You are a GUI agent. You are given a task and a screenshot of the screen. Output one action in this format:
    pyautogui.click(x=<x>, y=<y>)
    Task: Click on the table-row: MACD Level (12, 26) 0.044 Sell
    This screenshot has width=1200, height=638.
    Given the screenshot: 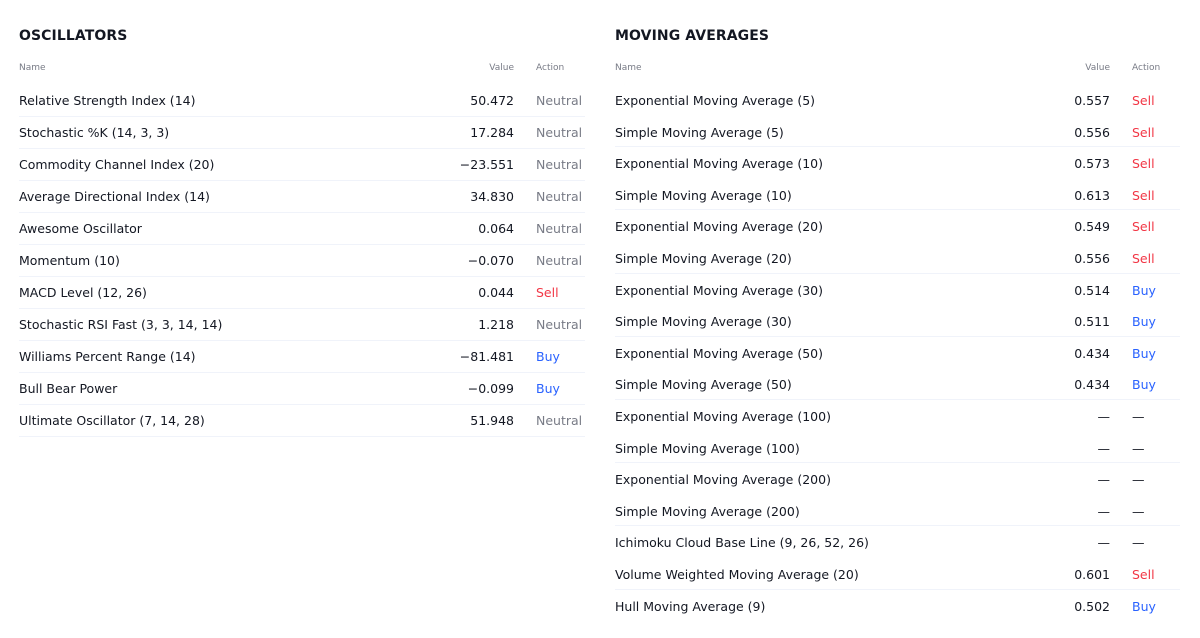 What is the action you would take?
    pyautogui.click(x=302, y=293)
    